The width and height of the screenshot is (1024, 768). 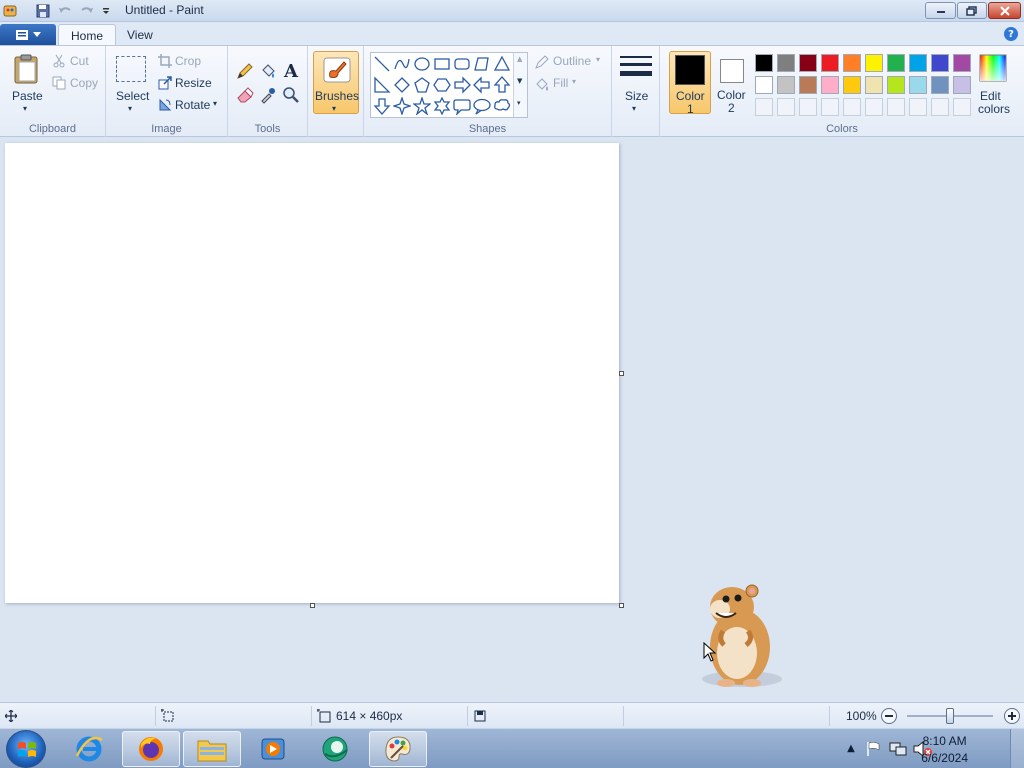 What do you see at coordinates (382, 85) in the screenshot?
I see `right-triangle-shape-icon` at bounding box center [382, 85].